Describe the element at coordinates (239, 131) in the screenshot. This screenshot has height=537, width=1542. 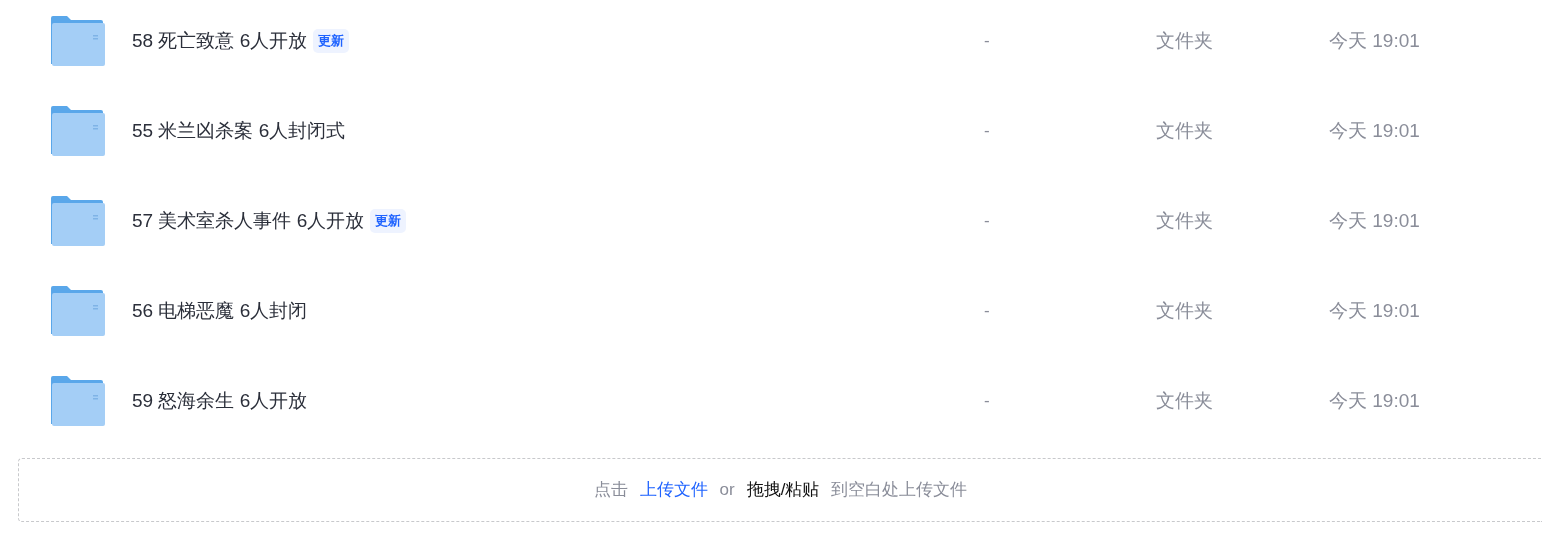
I see `file-name: 55 米兰凶杀案 6人封闭式` at that location.